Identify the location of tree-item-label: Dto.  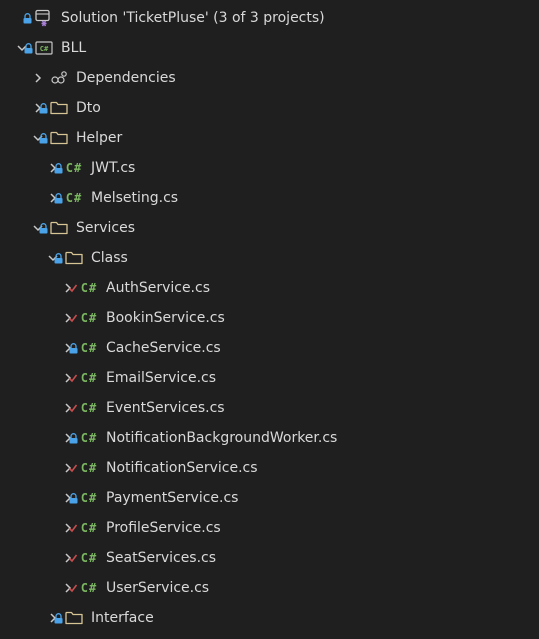
(88, 108).